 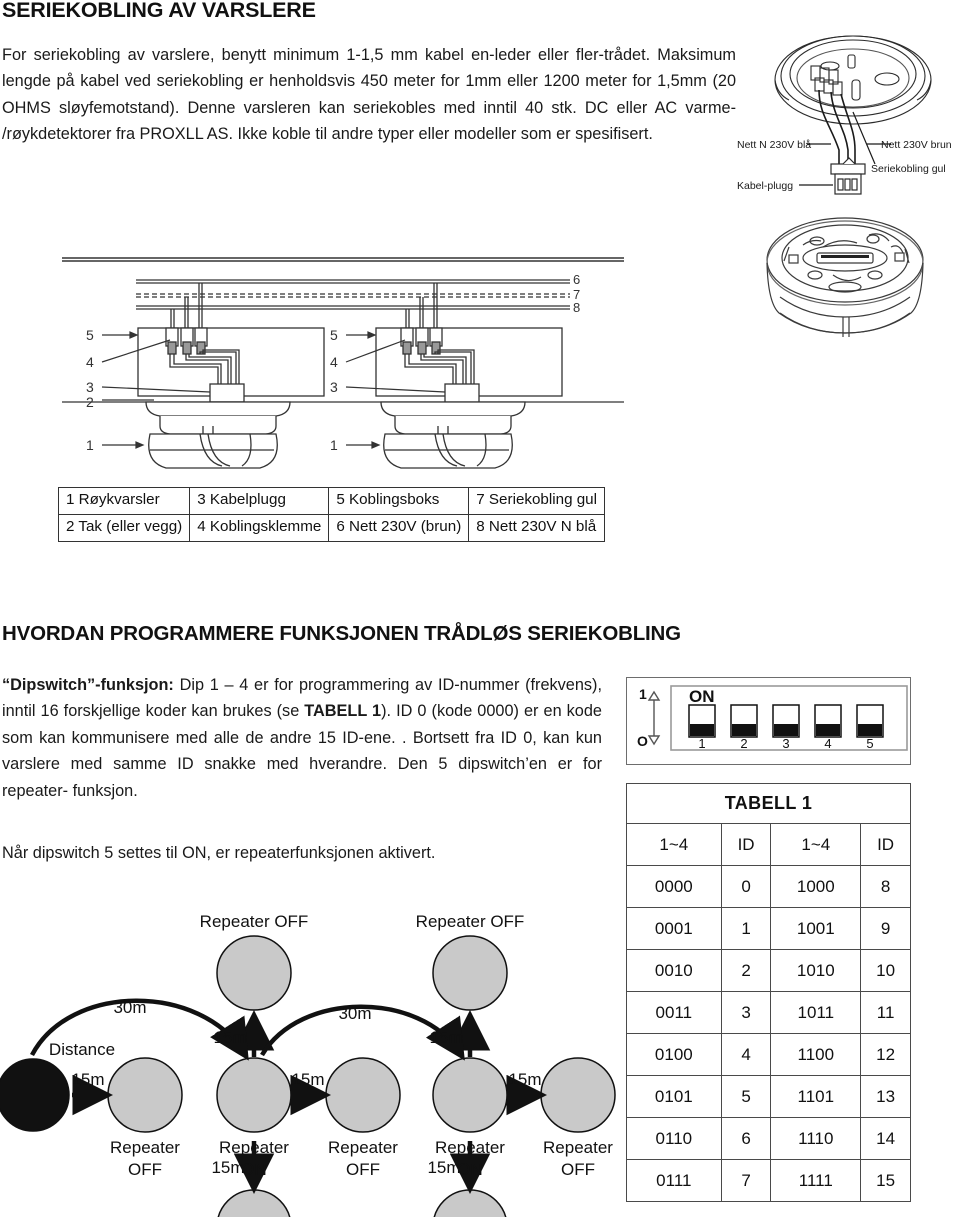 I want to click on label-15m-down-2: 15m, so click(x=443, y=1167).